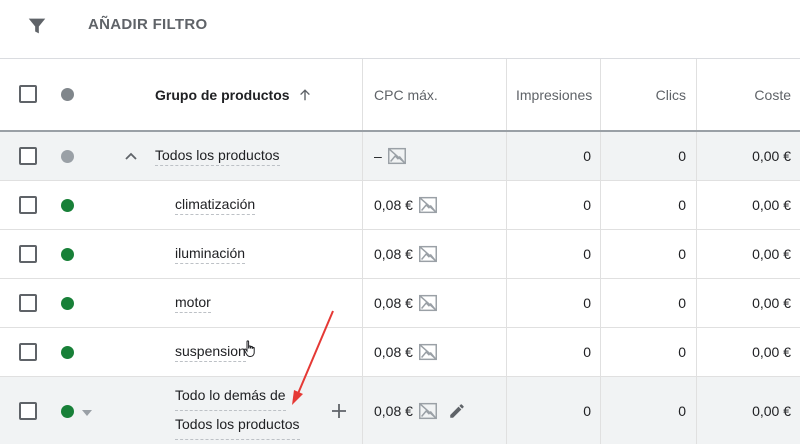 The height and width of the screenshot is (444, 800). I want to click on table-row: climatización 0,08 € 0 0 0,00 €, so click(400, 205).